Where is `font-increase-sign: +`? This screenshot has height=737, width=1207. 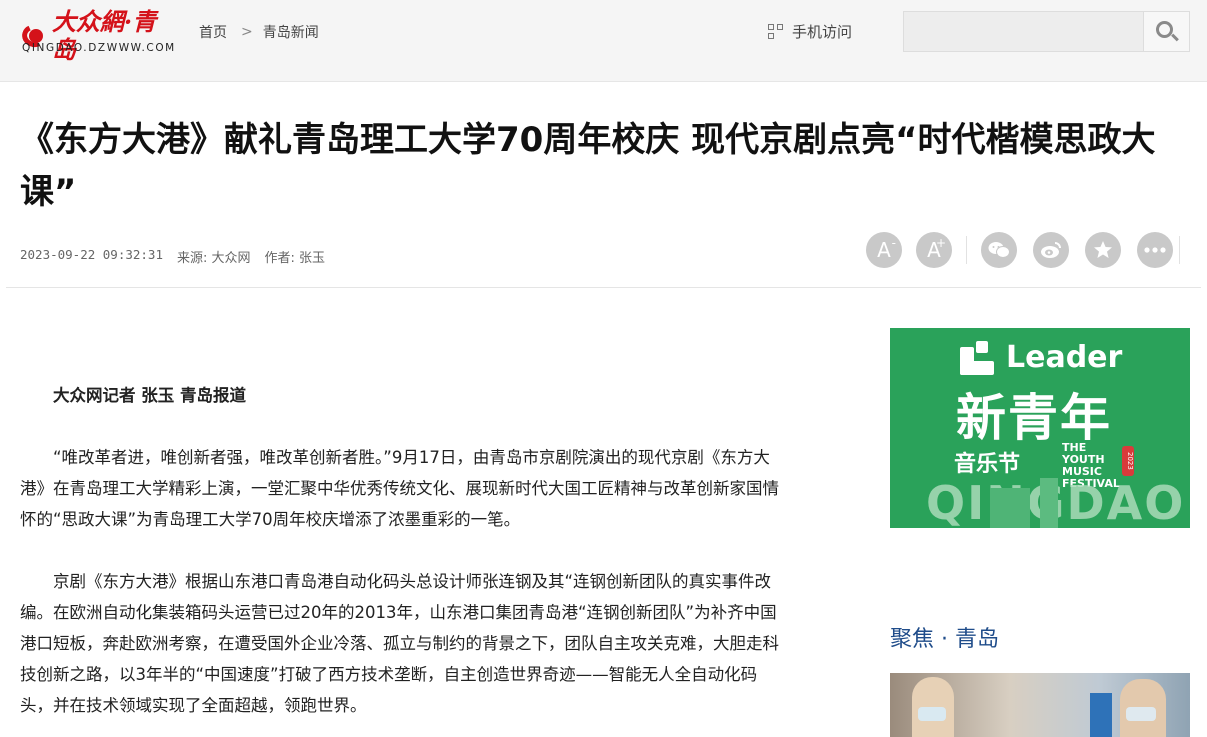 font-increase-sign: + is located at coordinates (940, 243).